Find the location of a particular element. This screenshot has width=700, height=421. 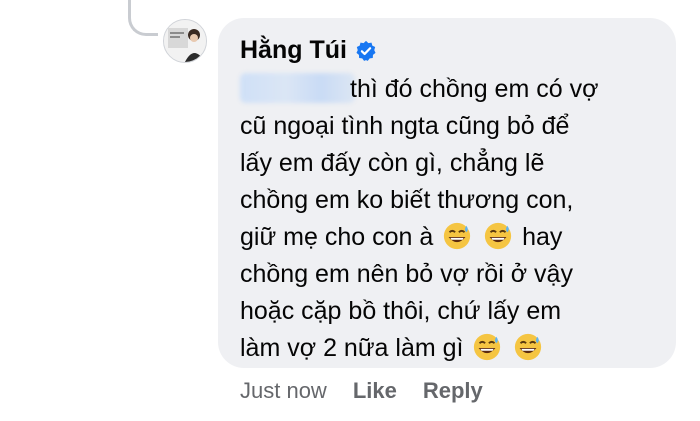

avatar is located at coordinates (185, 41).